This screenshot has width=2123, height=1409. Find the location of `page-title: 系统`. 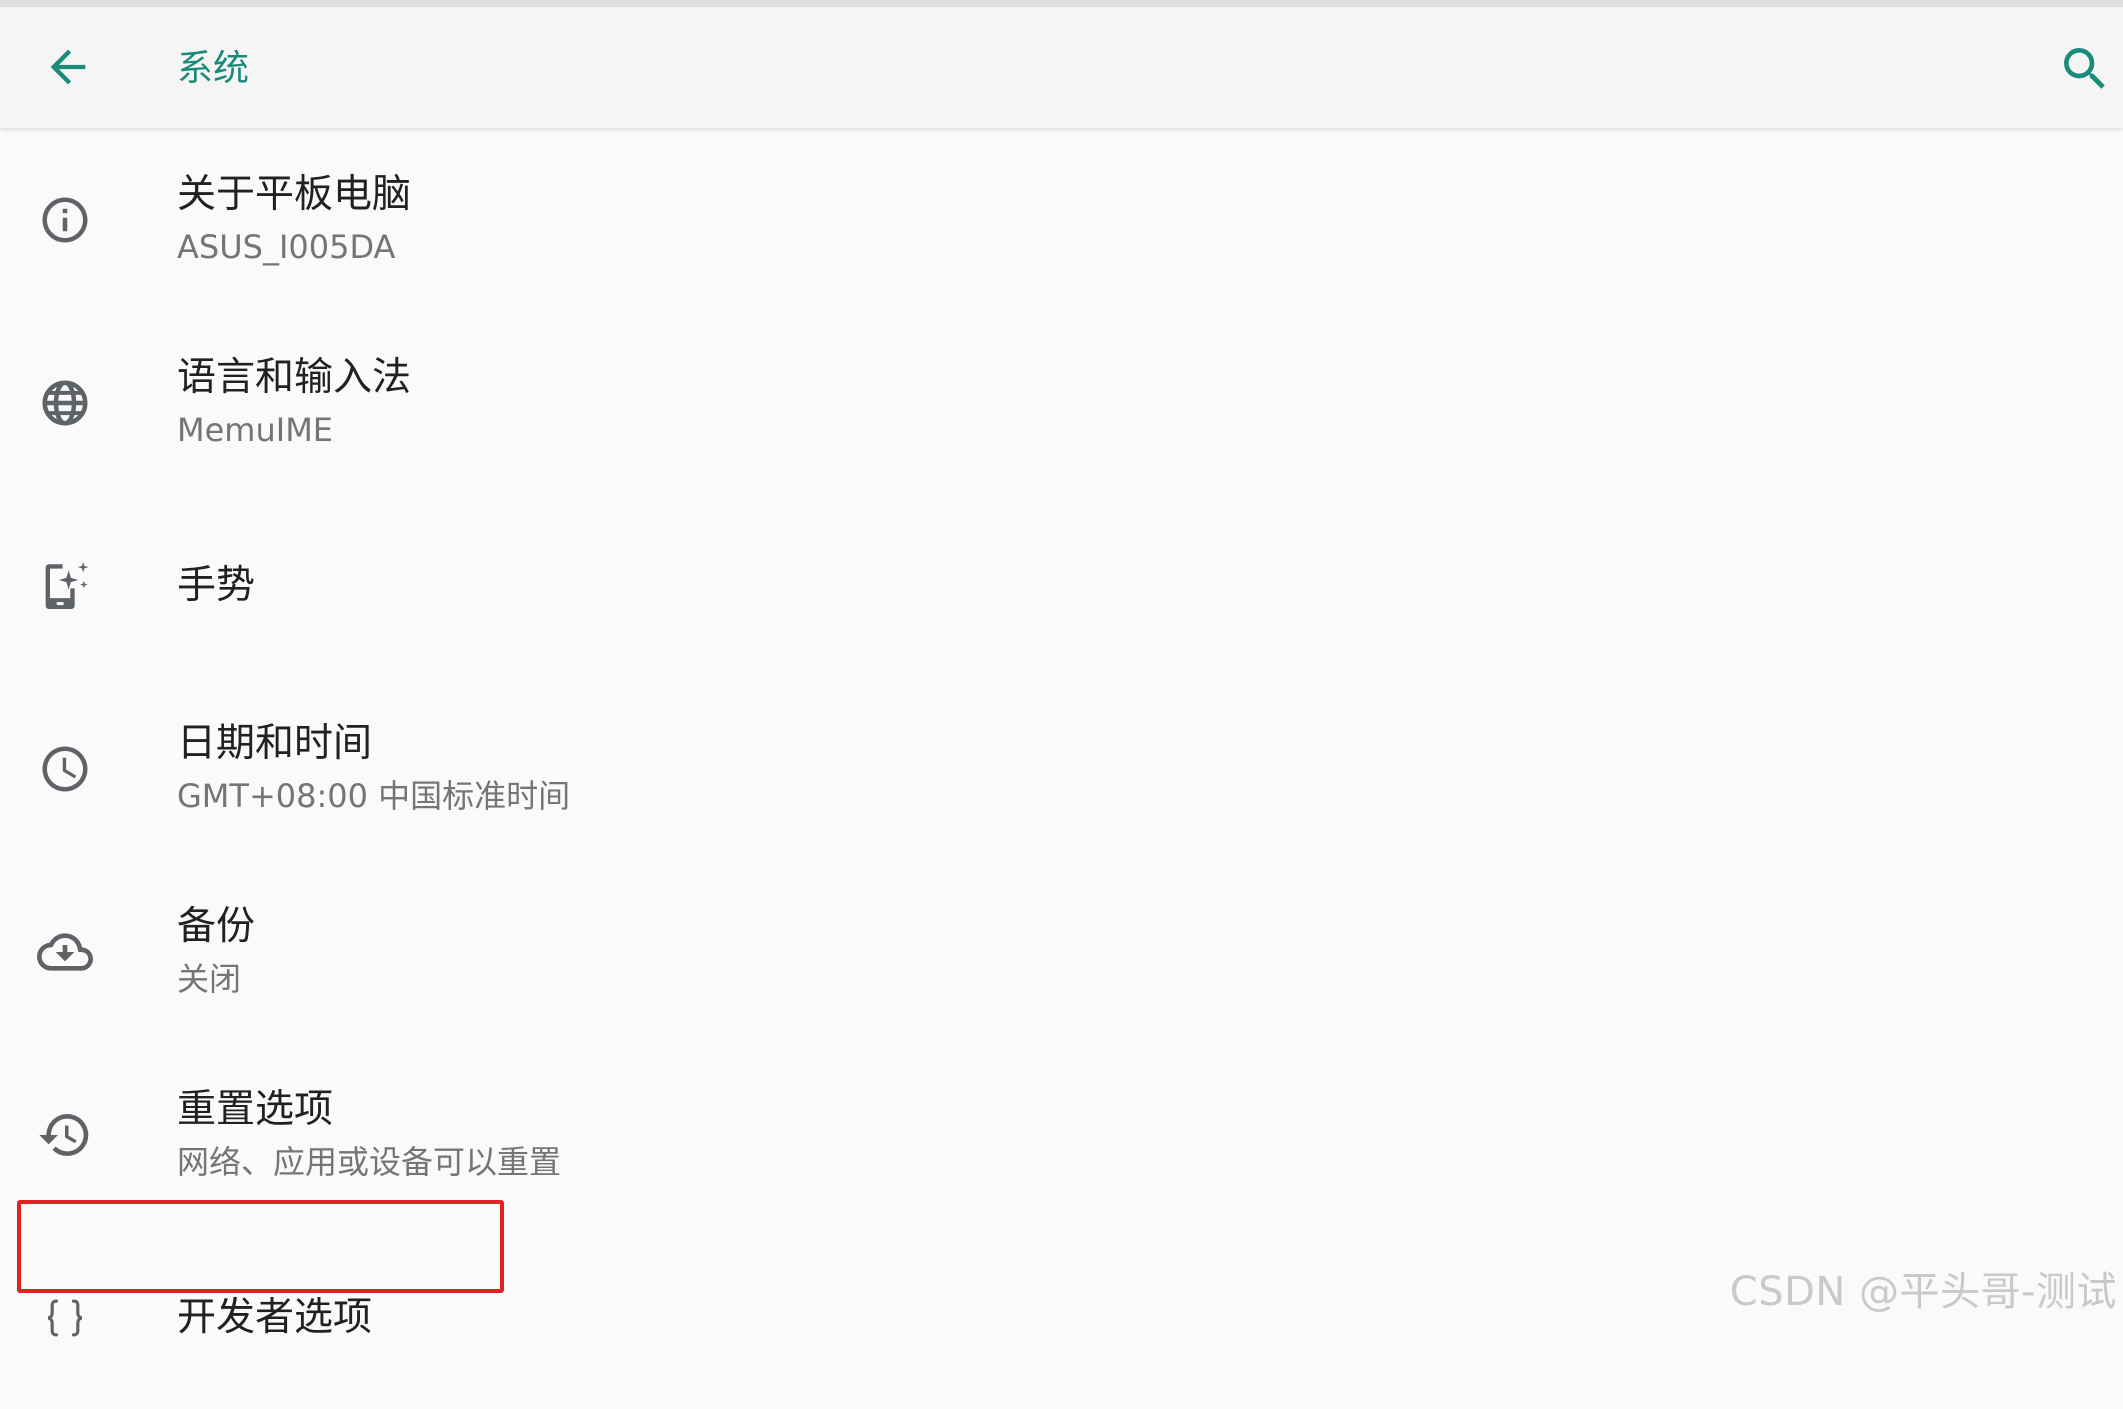

page-title: 系统 is located at coordinates (213, 68).